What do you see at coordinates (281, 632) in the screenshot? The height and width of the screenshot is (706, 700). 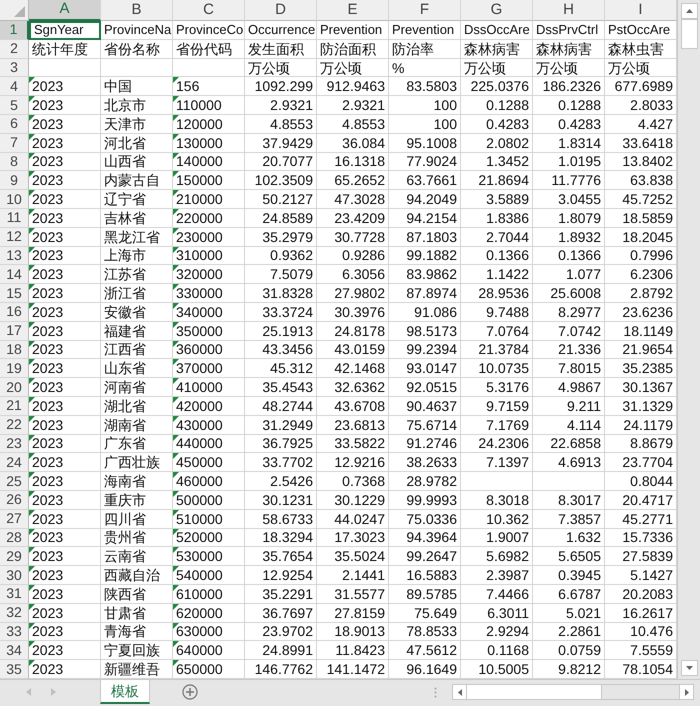 I see `table-cell: 23.9702` at bounding box center [281, 632].